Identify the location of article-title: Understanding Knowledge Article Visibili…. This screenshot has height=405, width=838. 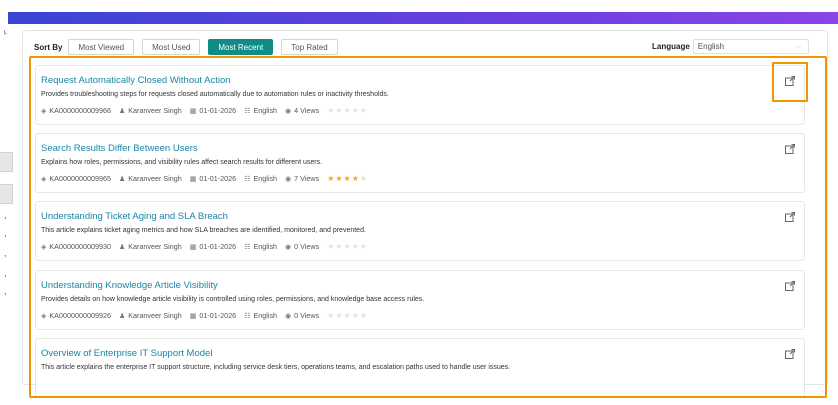
(129, 285).